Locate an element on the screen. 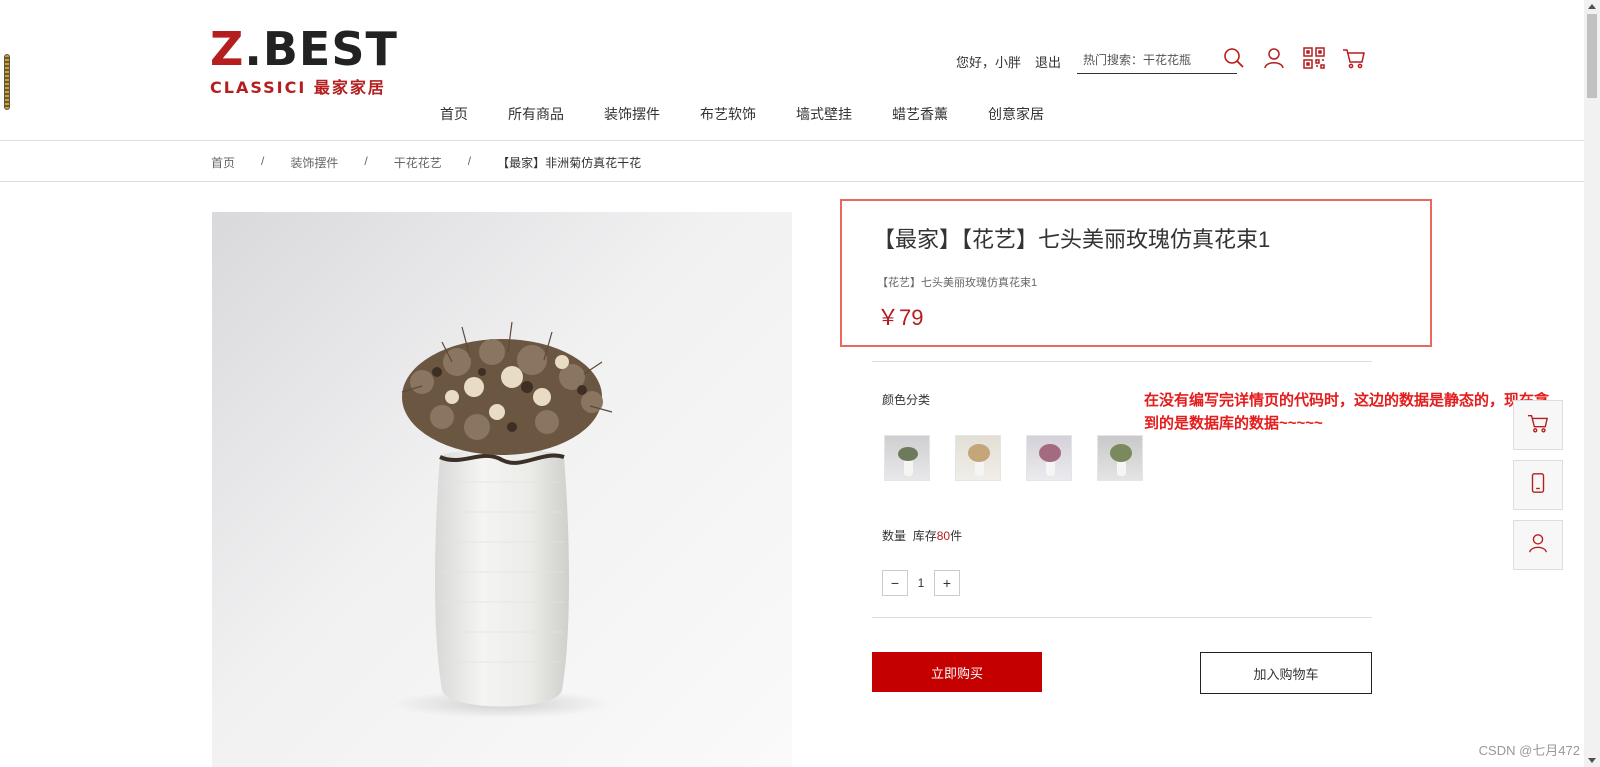  phone-icon is located at coordinates (1538, 485).